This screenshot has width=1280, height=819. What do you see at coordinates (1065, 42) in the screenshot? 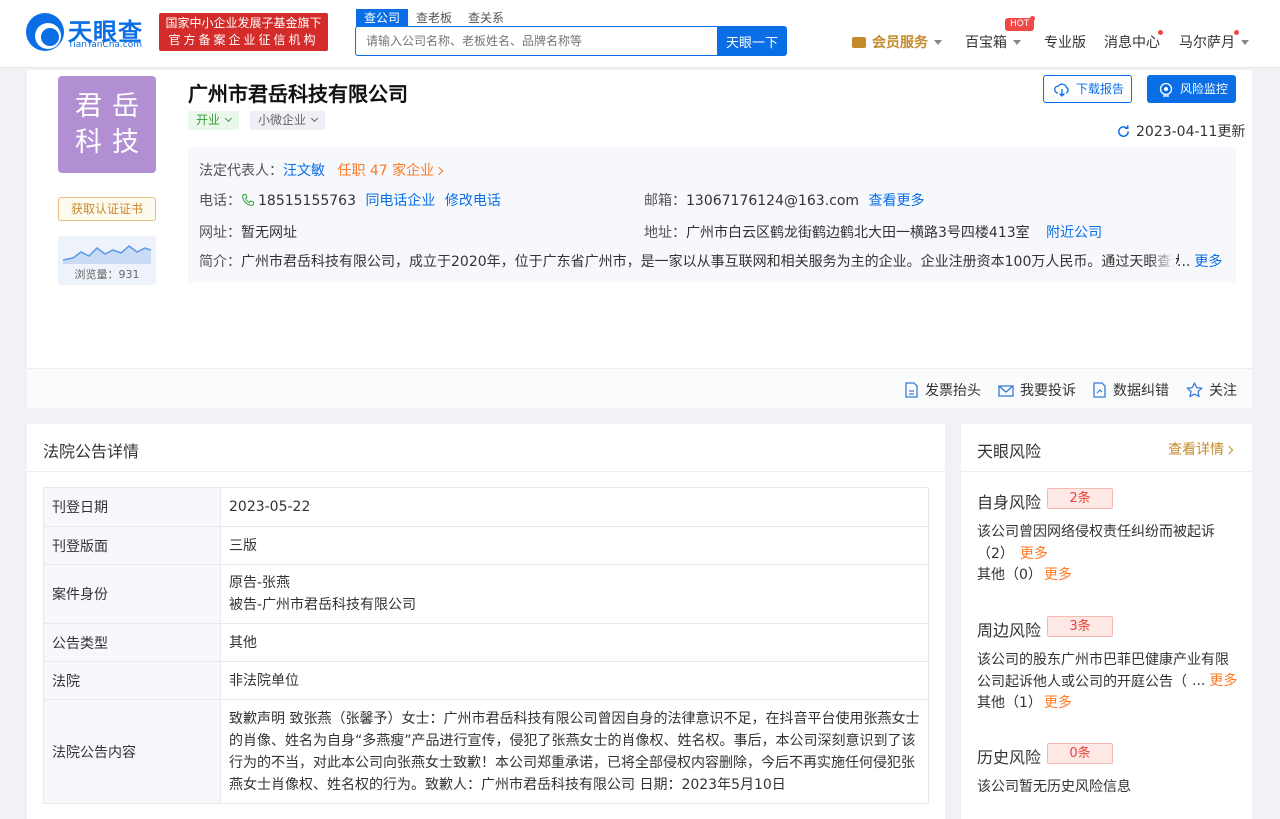
I see `pro-version-link: 专业版` at bounding box center [1065, 42].